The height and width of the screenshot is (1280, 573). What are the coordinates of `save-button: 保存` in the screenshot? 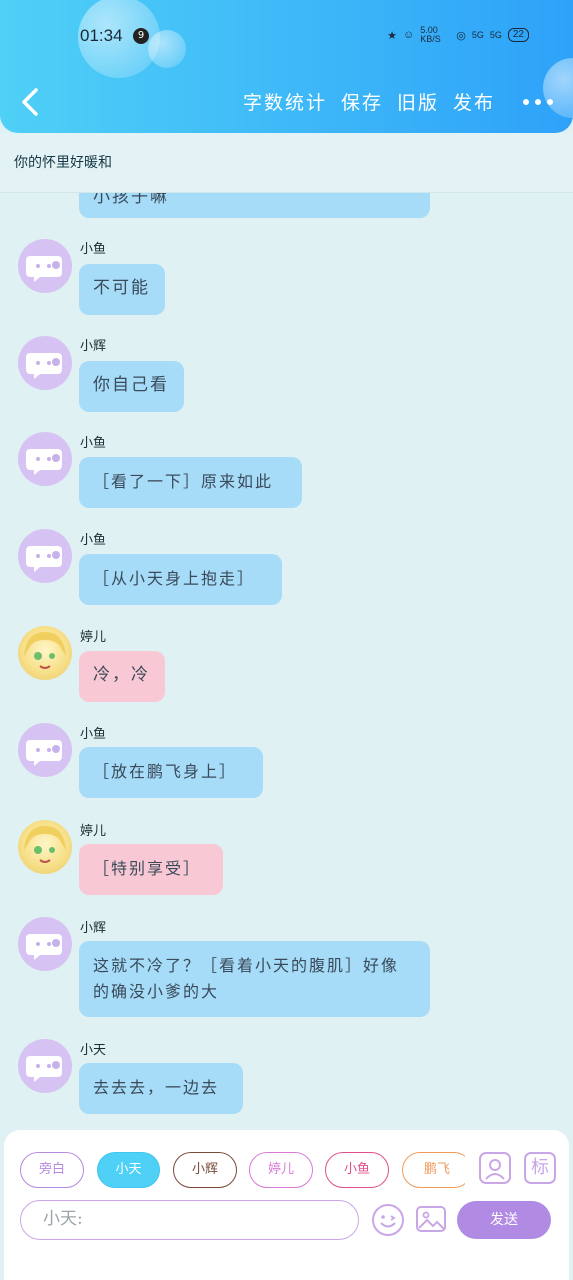 It's located at (362, 101).